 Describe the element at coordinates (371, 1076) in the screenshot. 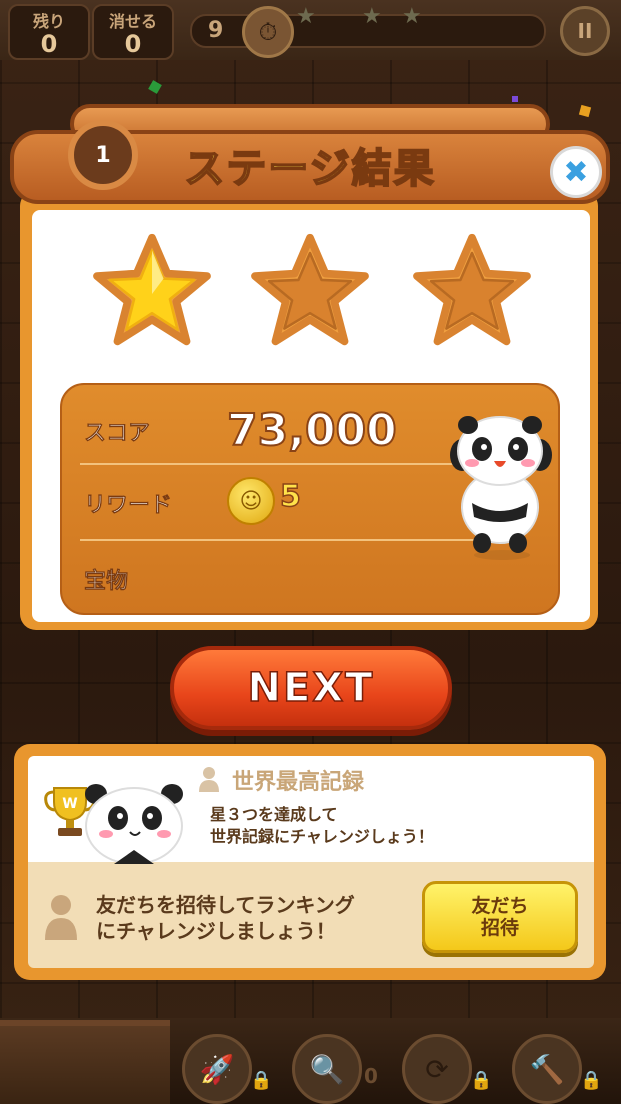

I see `item-count: 0` at that location.